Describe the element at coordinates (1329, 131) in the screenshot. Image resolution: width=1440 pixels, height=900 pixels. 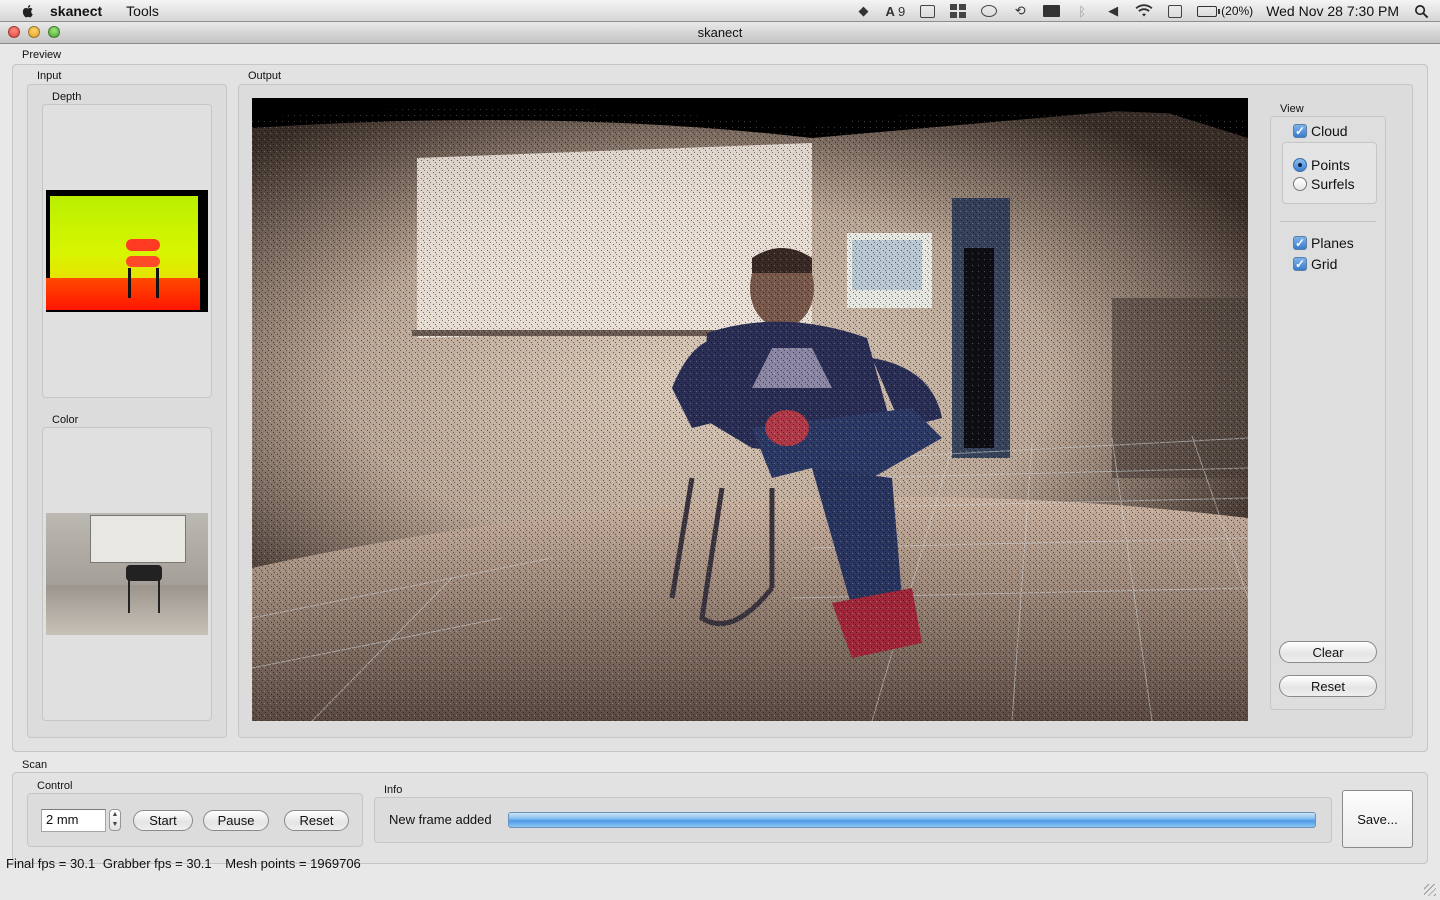
I see `cloud-label: Cloud` at that location.